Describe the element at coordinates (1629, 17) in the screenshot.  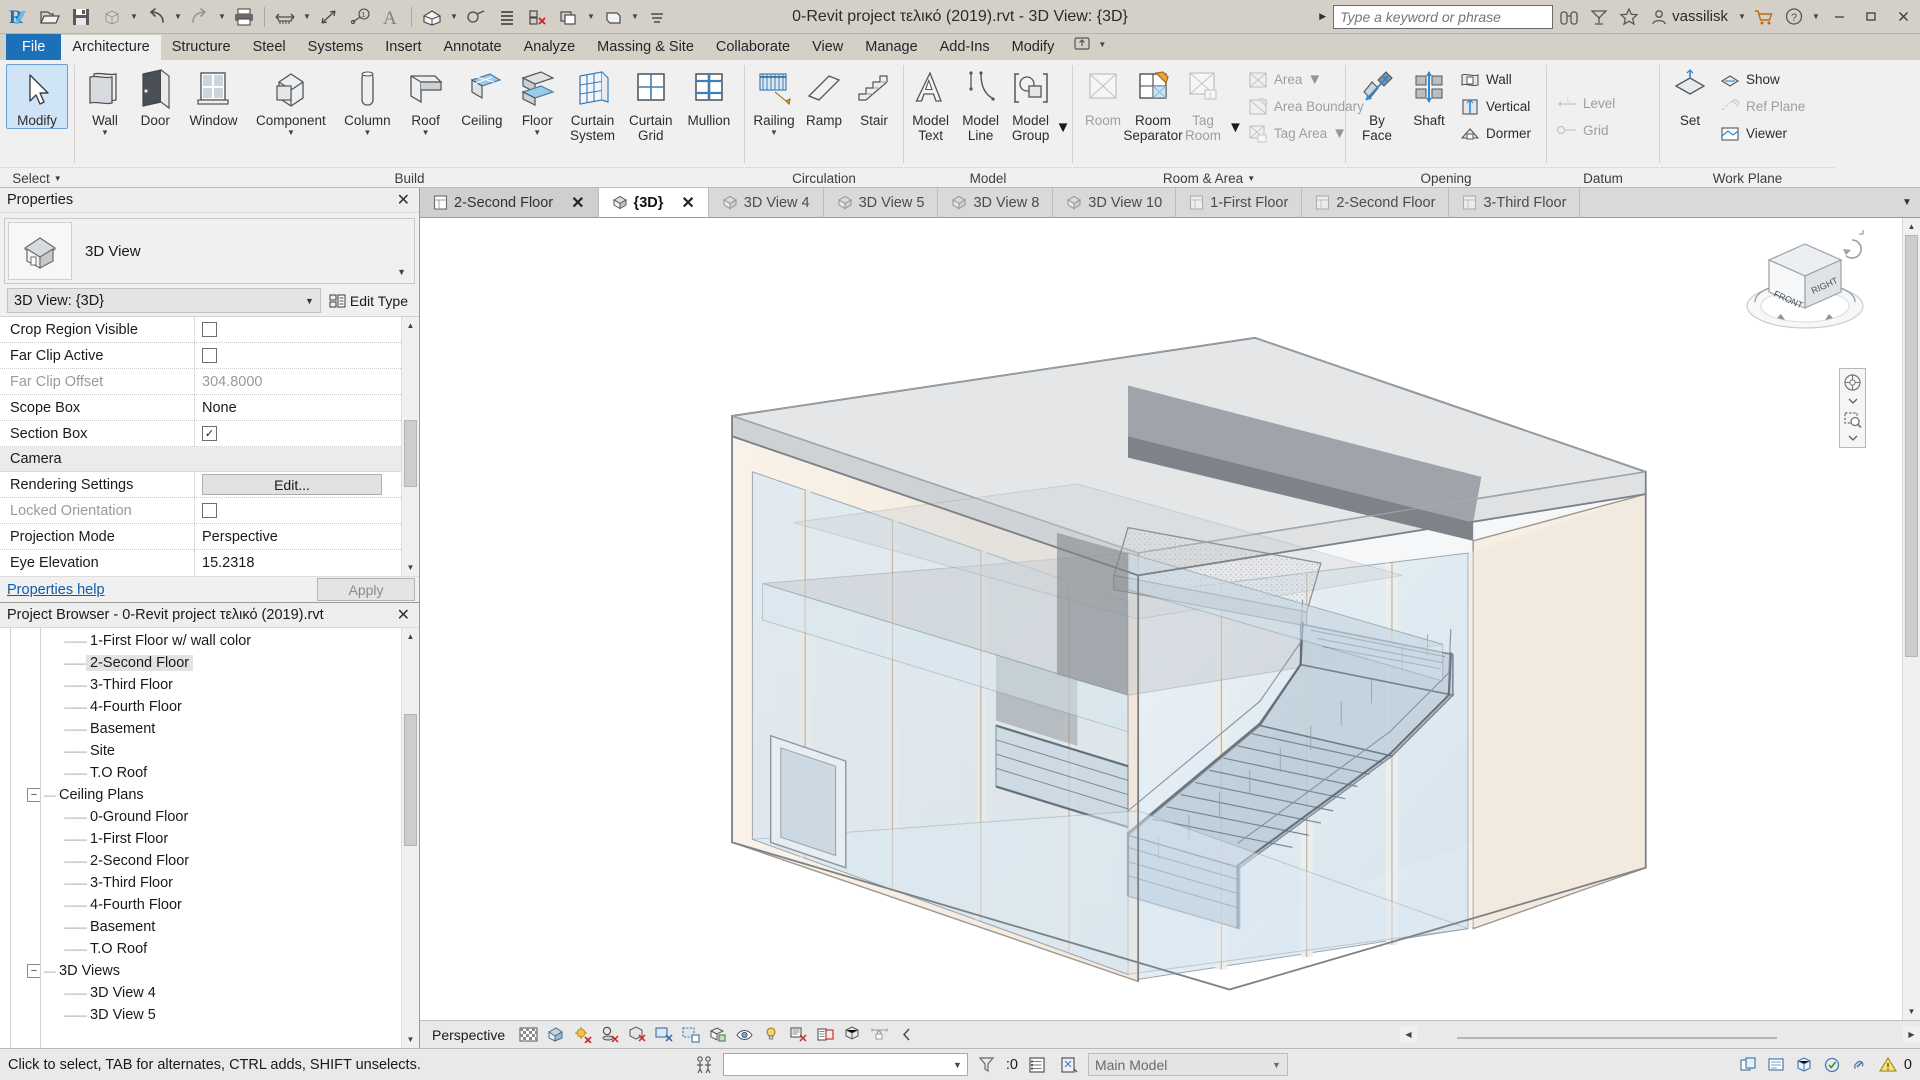
I see `favorites-star-icon` at that location.